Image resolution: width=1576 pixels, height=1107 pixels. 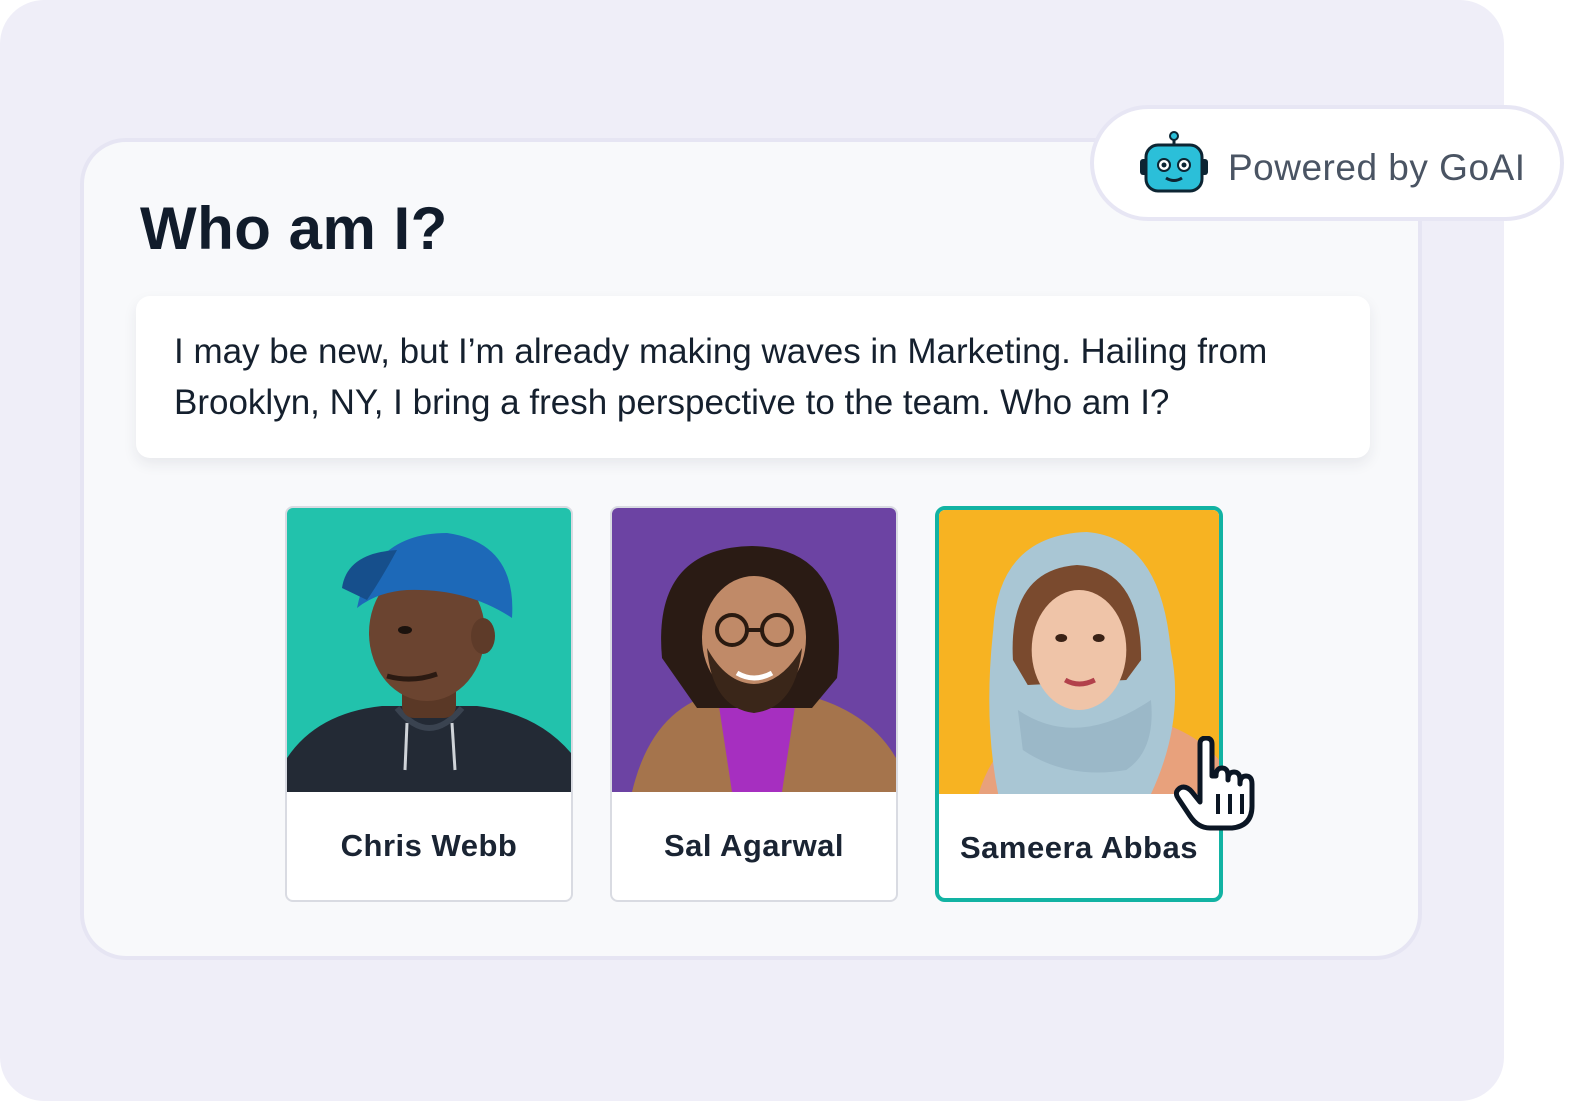 I want to click on powered-by-badge: Powered by GoAI, so click(x=1327, y=163).